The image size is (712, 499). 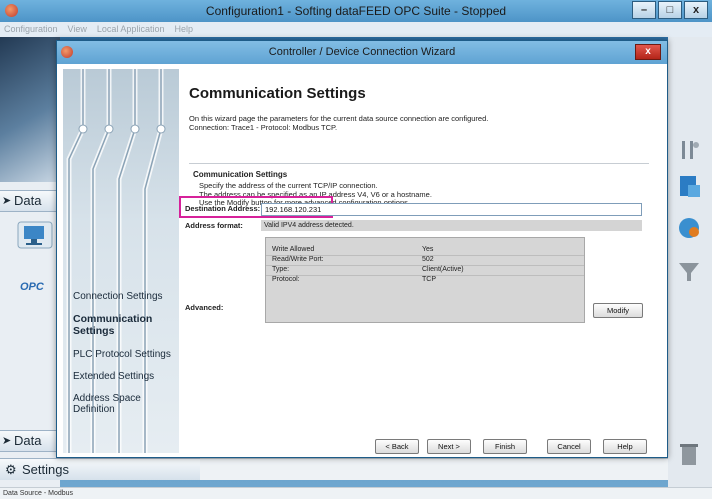 What do you see at coordinates (451, 209) in the screenshot?
I see `destination-address-input: 192.168.120.231` at bounding box center [451, 209].